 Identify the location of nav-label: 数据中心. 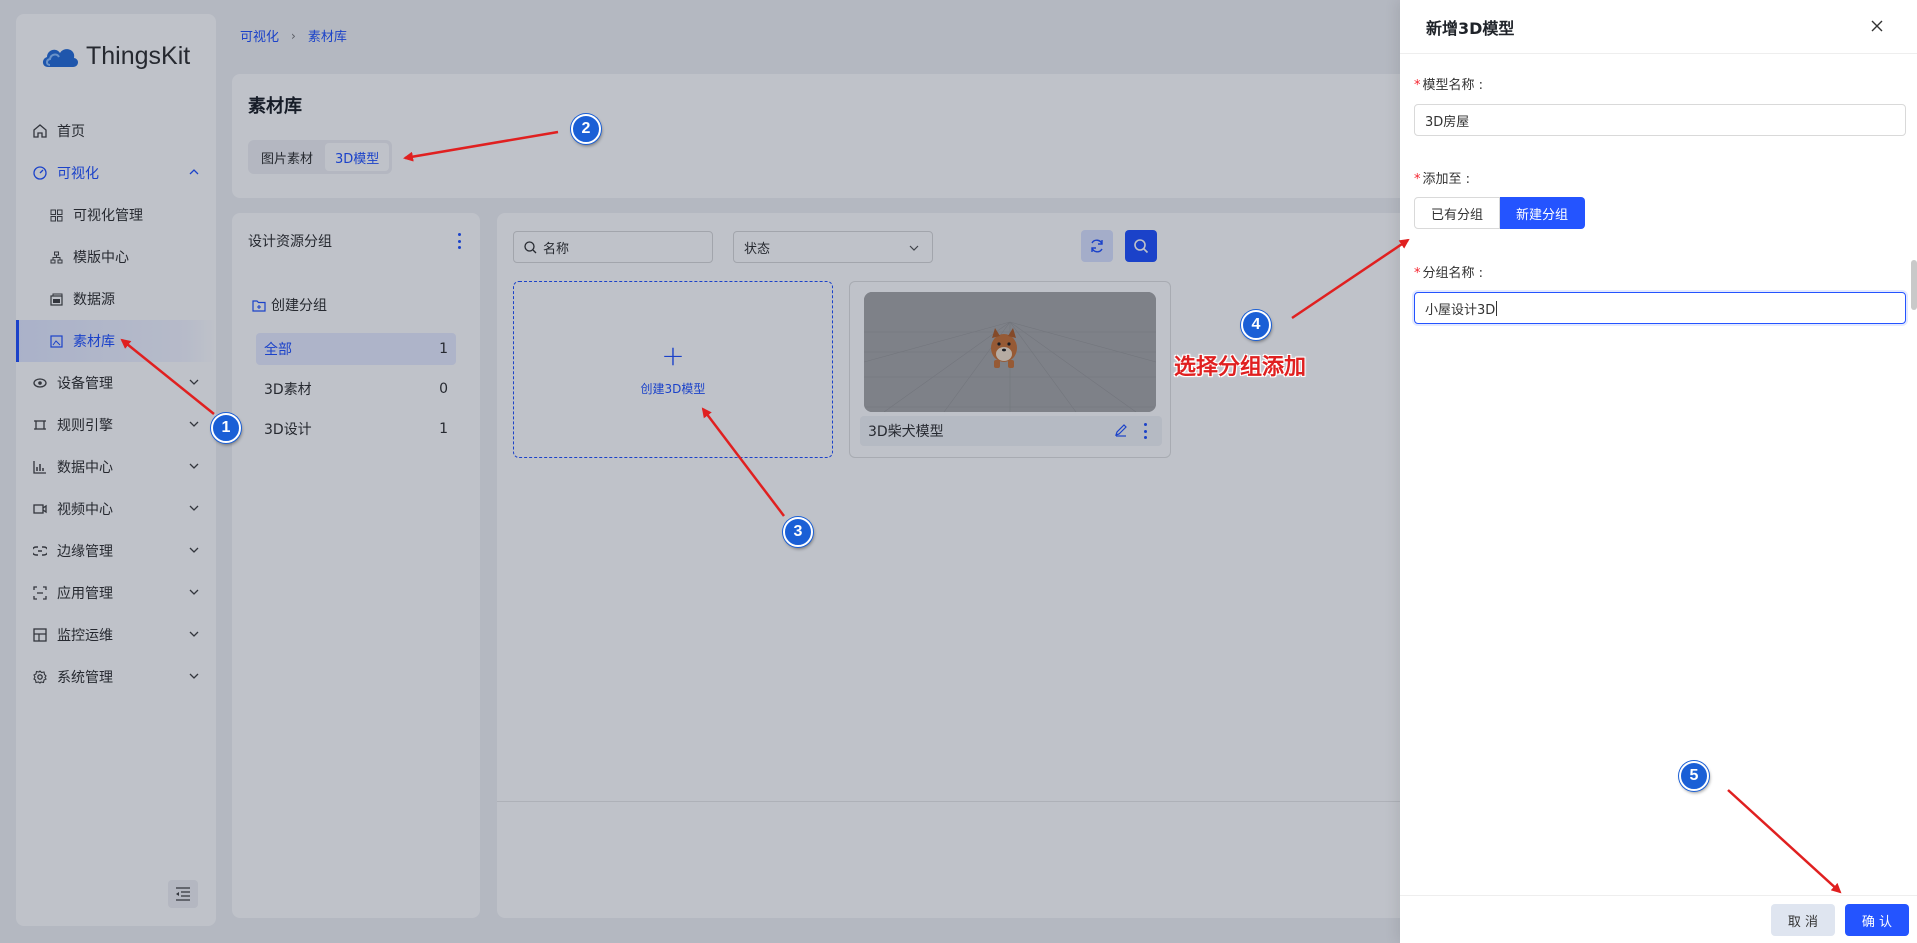
(85, 468).